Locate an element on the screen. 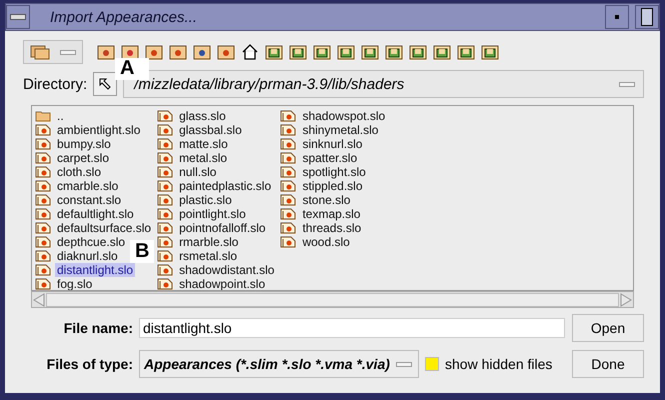 This screenshot has height=400, width=665. file-item: rsmetal.slo is located at coordinates (198, 256).